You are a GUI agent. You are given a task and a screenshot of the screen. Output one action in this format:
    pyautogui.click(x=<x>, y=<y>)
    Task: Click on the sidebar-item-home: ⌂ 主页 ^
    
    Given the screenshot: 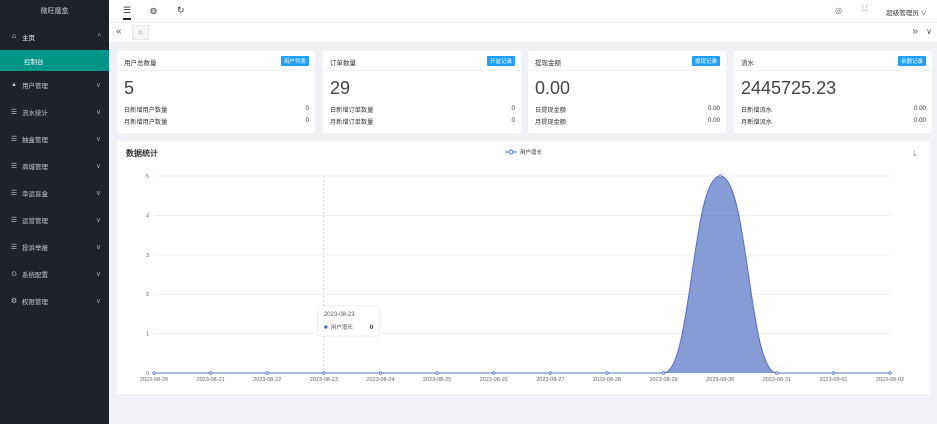 What is the action you would take?
    pyautogui.click(x=54, y=36)
    